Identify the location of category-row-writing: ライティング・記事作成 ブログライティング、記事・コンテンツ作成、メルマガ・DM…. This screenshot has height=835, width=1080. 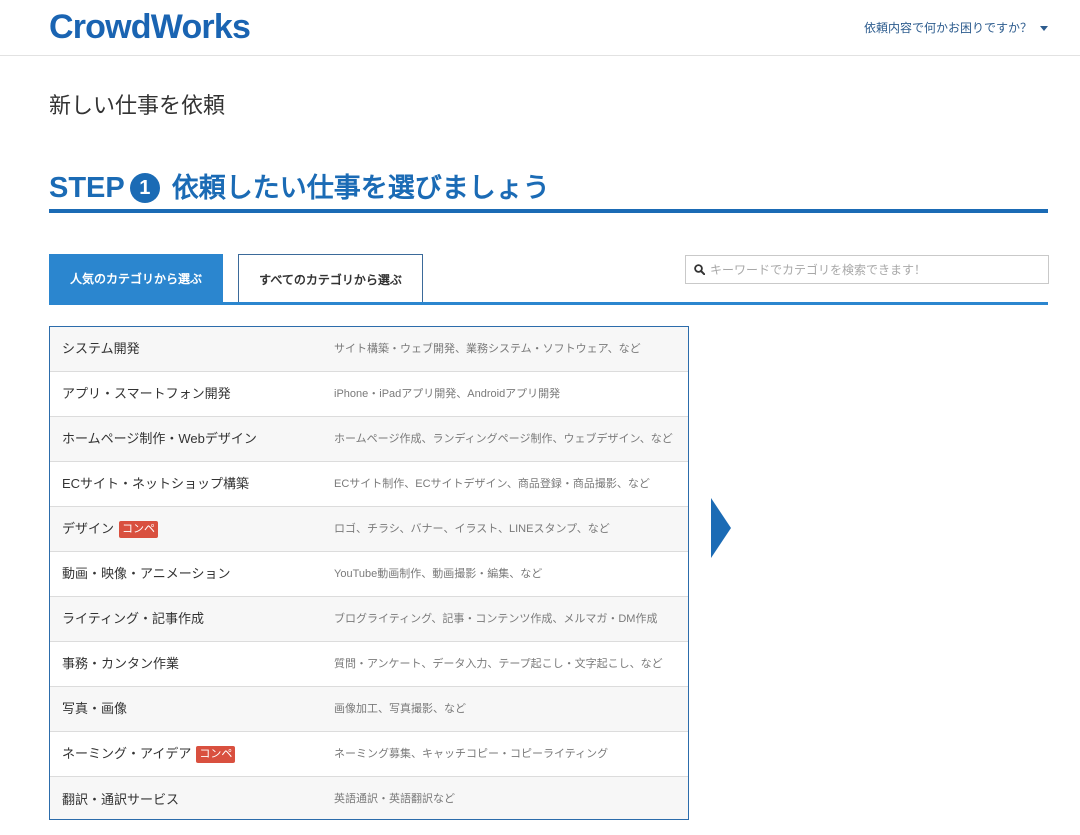
(369, 619).